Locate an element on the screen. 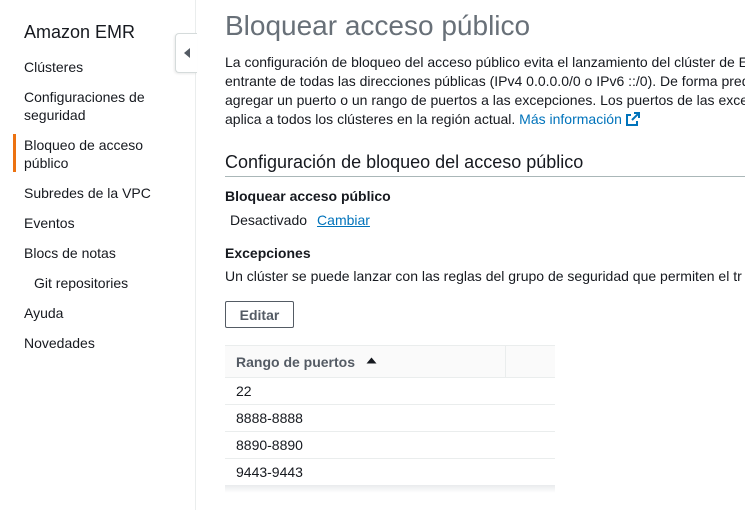 This screenshot has height=510, width=745. table-cell-port-range: 8888-8888 is located at coordinates (269, 418).